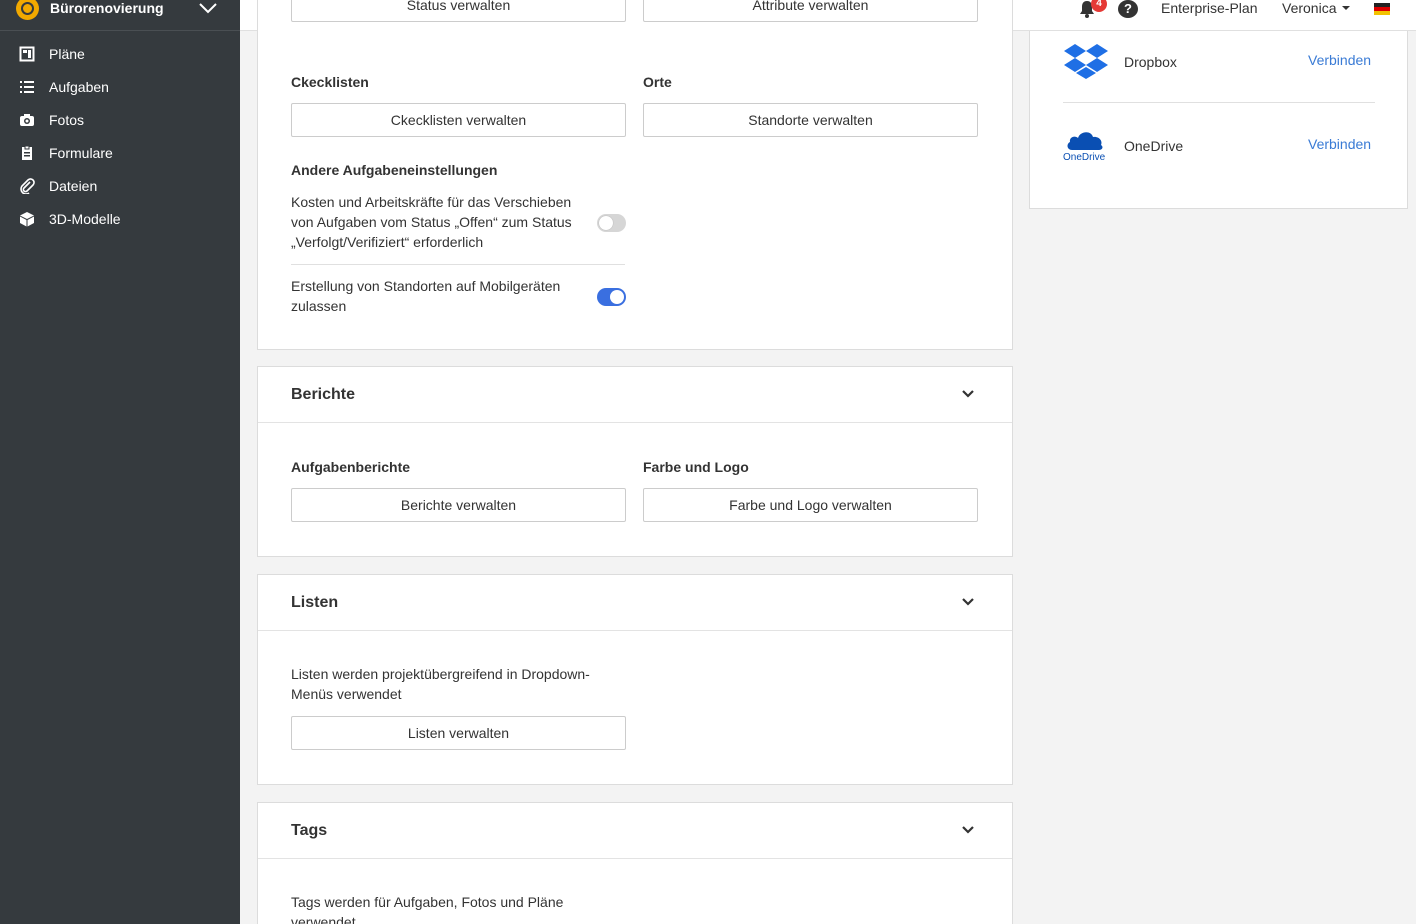 This screenshot has height=924, width=1416. Describe the element at coordinates (1099, 6) in the screenshot. I see `notification-badge: 4` at that location.